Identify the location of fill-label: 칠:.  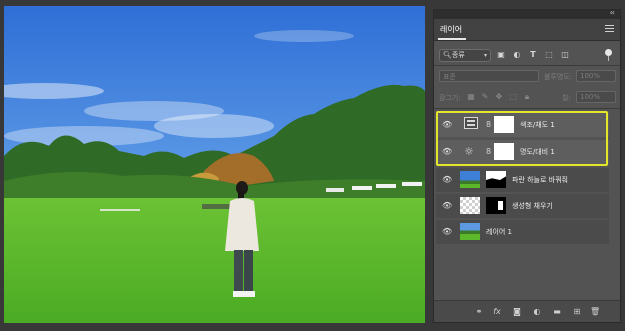
(566, 98).